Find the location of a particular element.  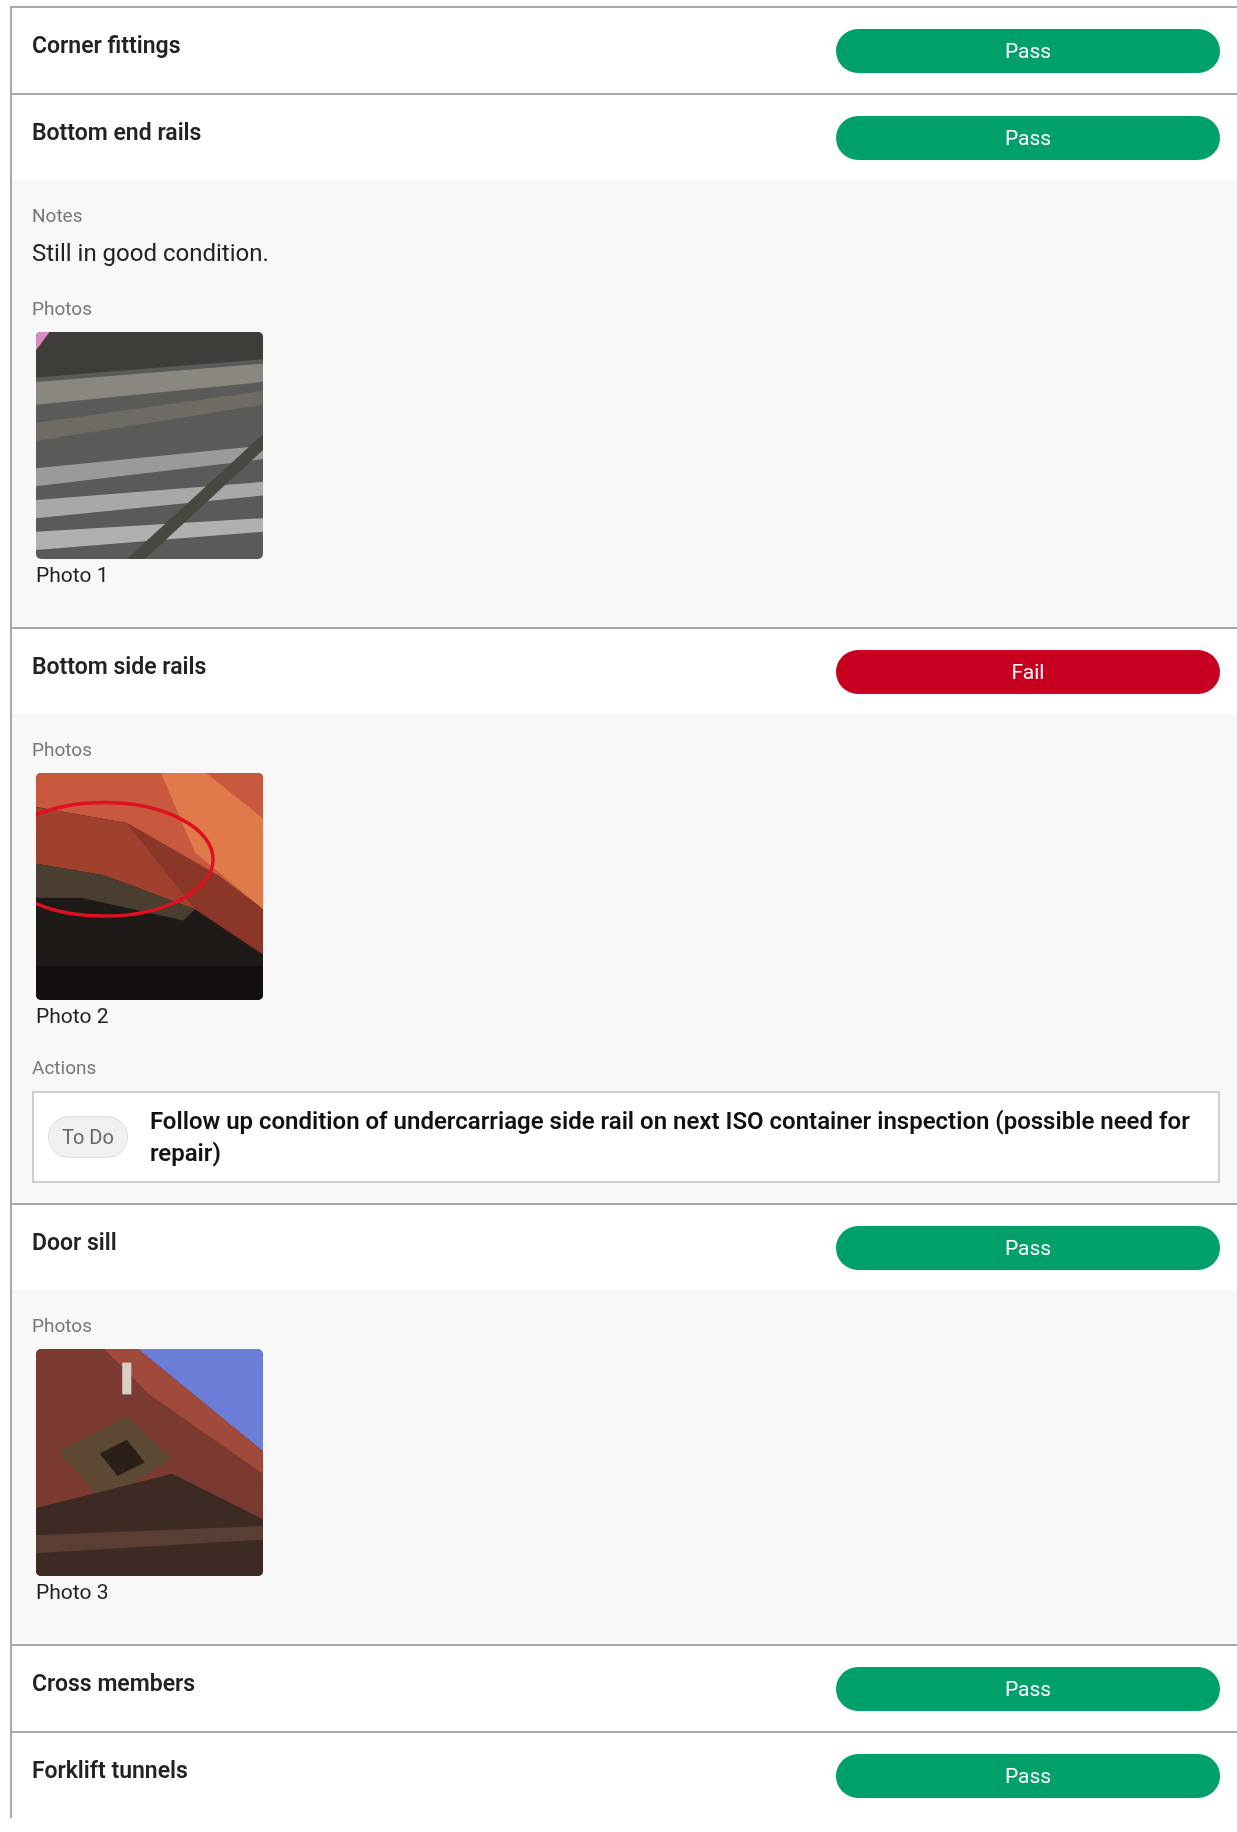

photo-caption: Photo 2 is located at coordinates (73, 1016).